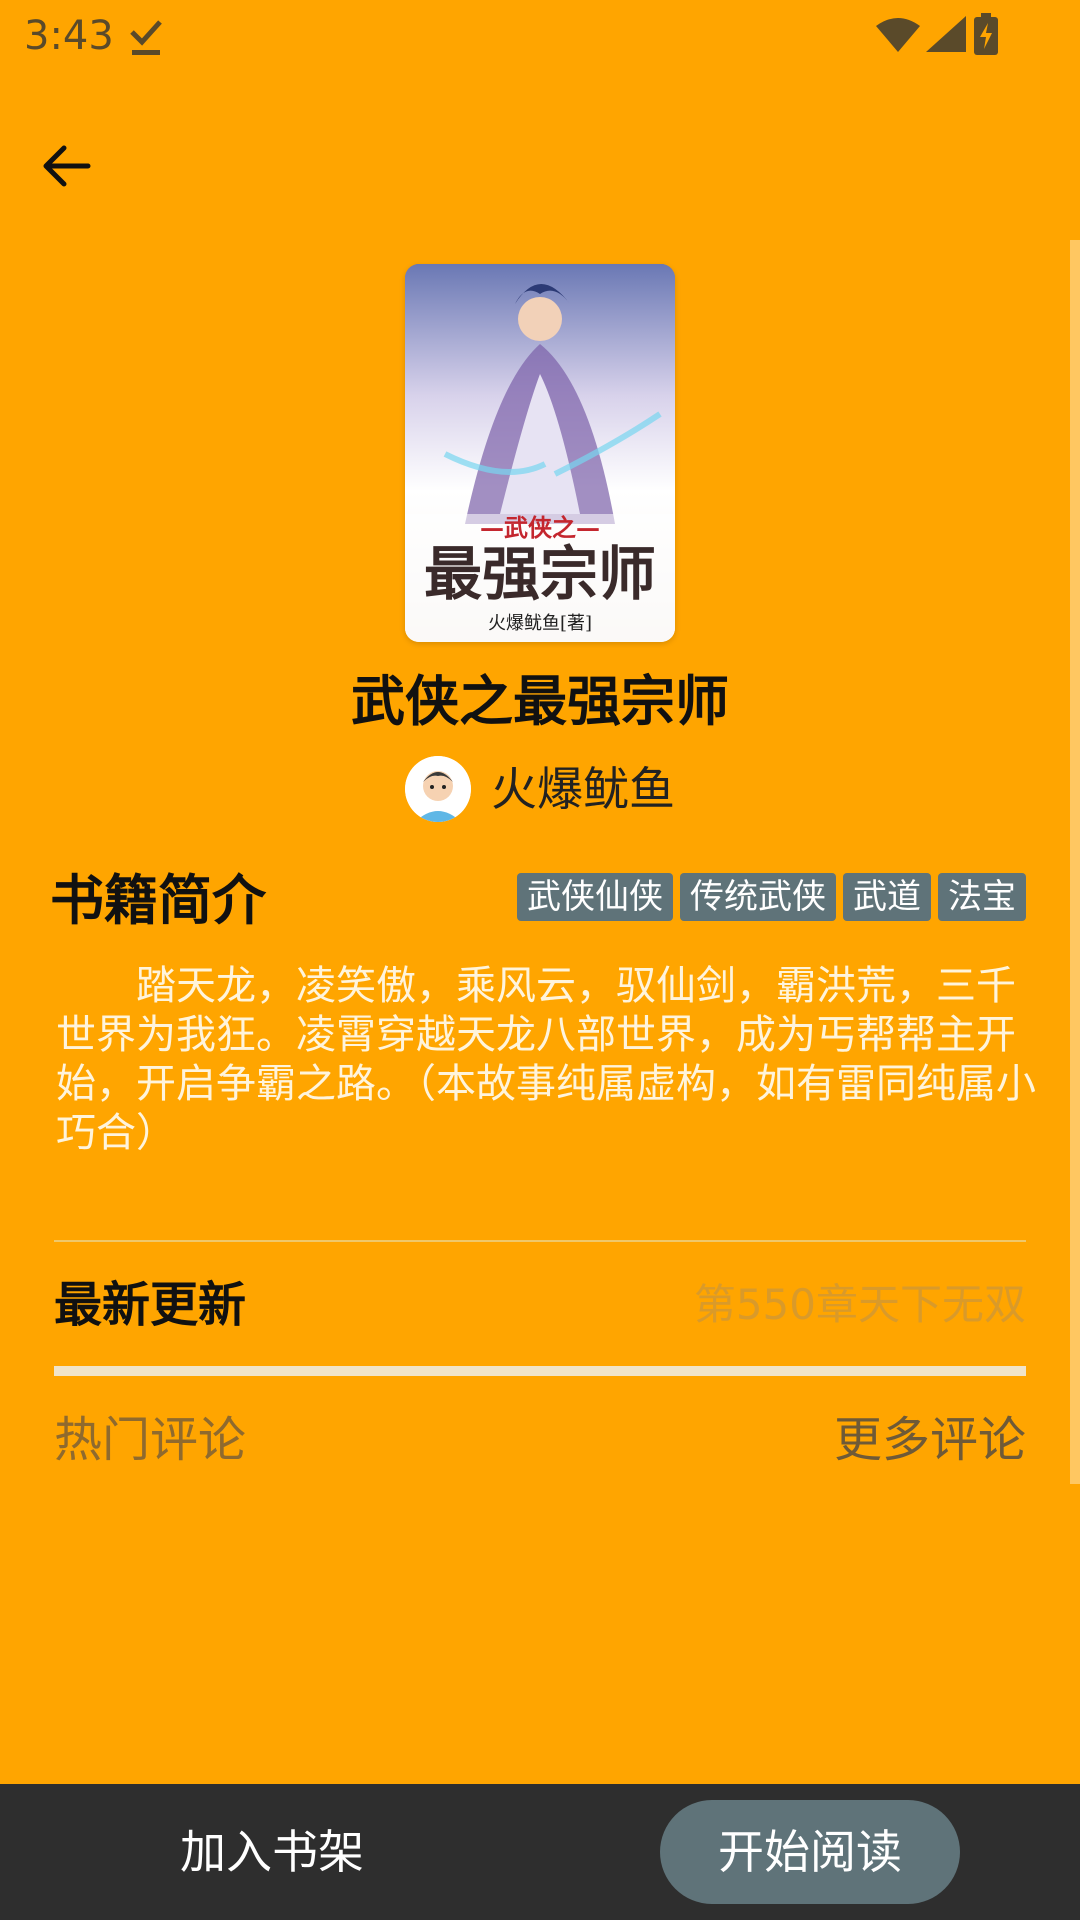 The image size is (1080, 1920). I want to click on book-cover: —武侠之— 最强宗师 火爆鱿鱼[著], so click(540, 453).